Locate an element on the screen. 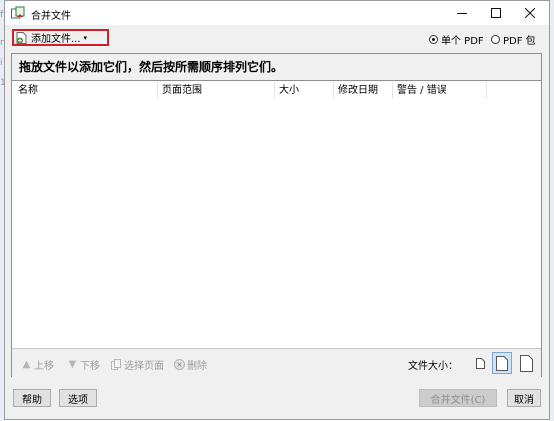 This screenshot has width=554, height=421. file-size-medium-button is located at coordinates (502, 363).